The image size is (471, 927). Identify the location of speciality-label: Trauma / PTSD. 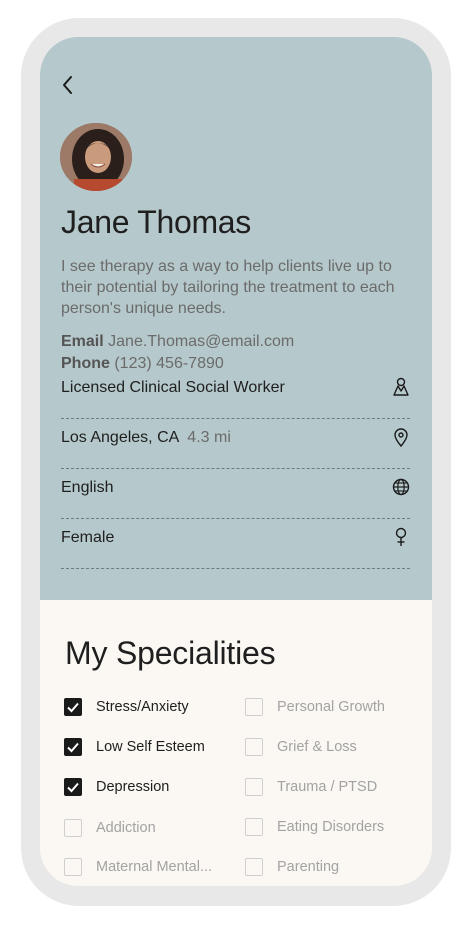
(327, 787).